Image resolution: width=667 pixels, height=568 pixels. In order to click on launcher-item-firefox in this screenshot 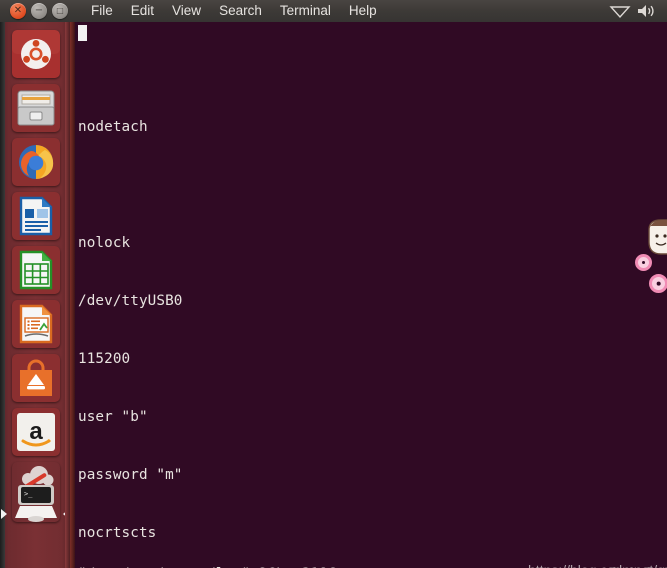, I will do `click(36, 162)`.